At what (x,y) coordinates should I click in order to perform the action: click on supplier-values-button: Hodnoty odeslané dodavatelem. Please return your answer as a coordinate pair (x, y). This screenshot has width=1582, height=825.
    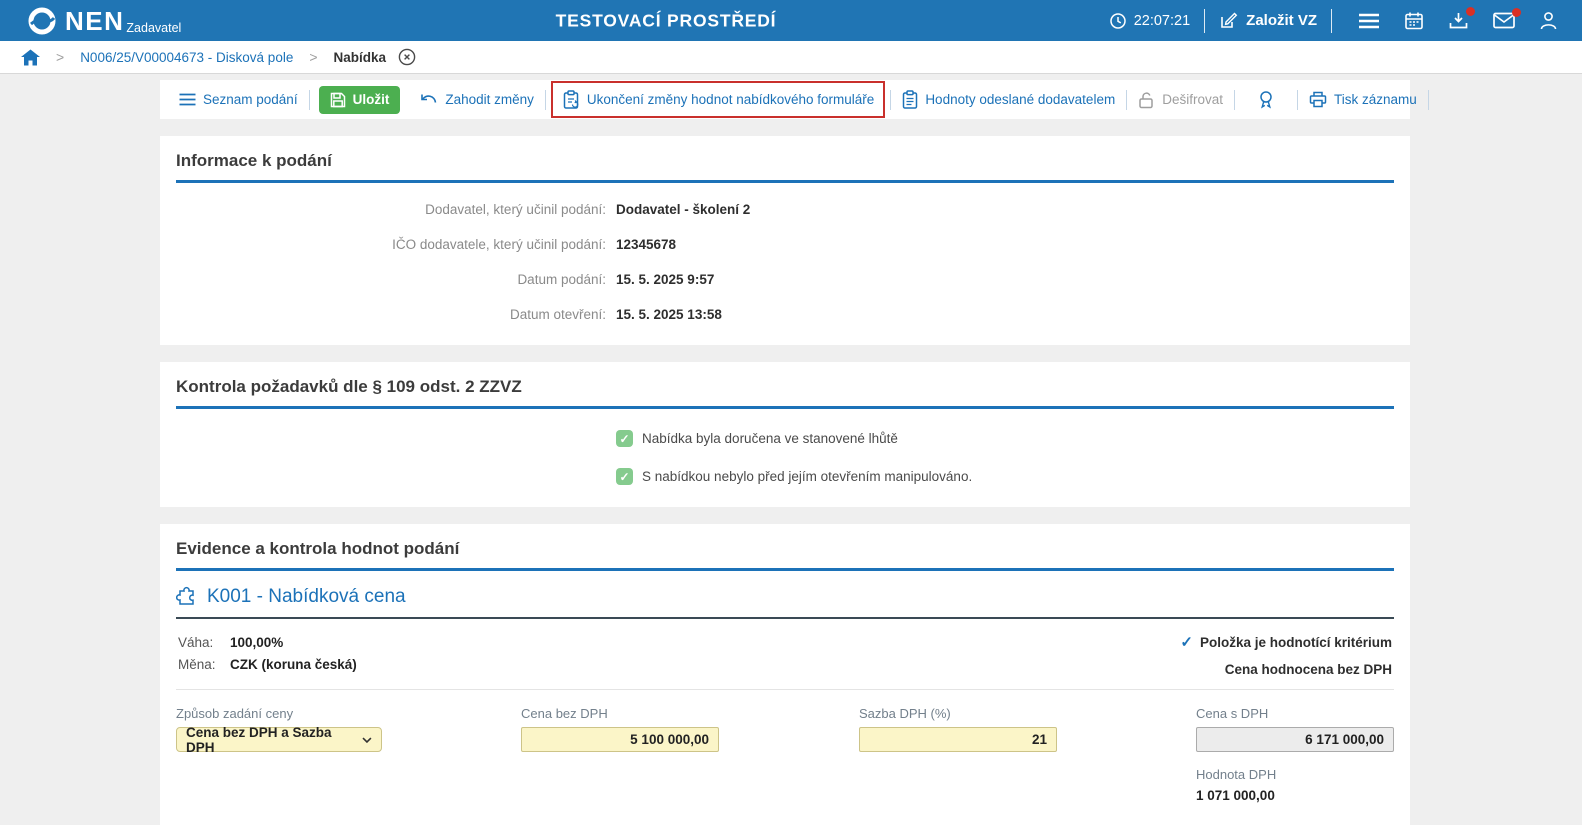
    Looking at the image, I should click on (1008, 99).